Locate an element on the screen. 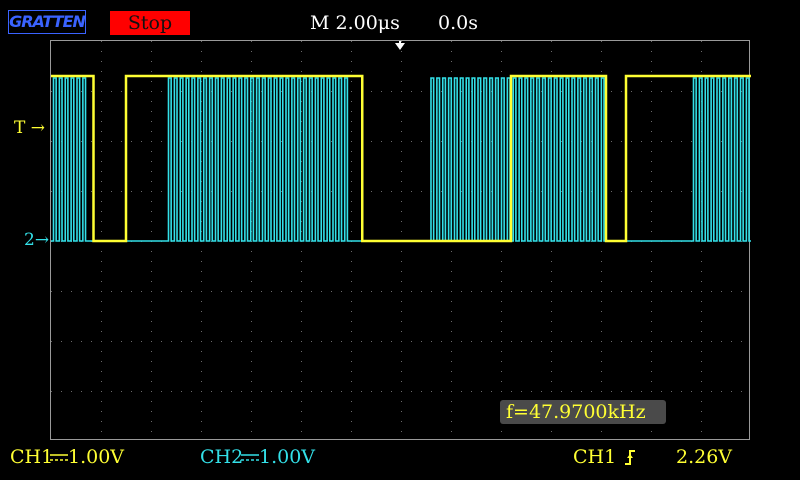 The height and width of the screenshot is (480, 800). ch2-scale: 1.00V is located at coordinates (287, 457).